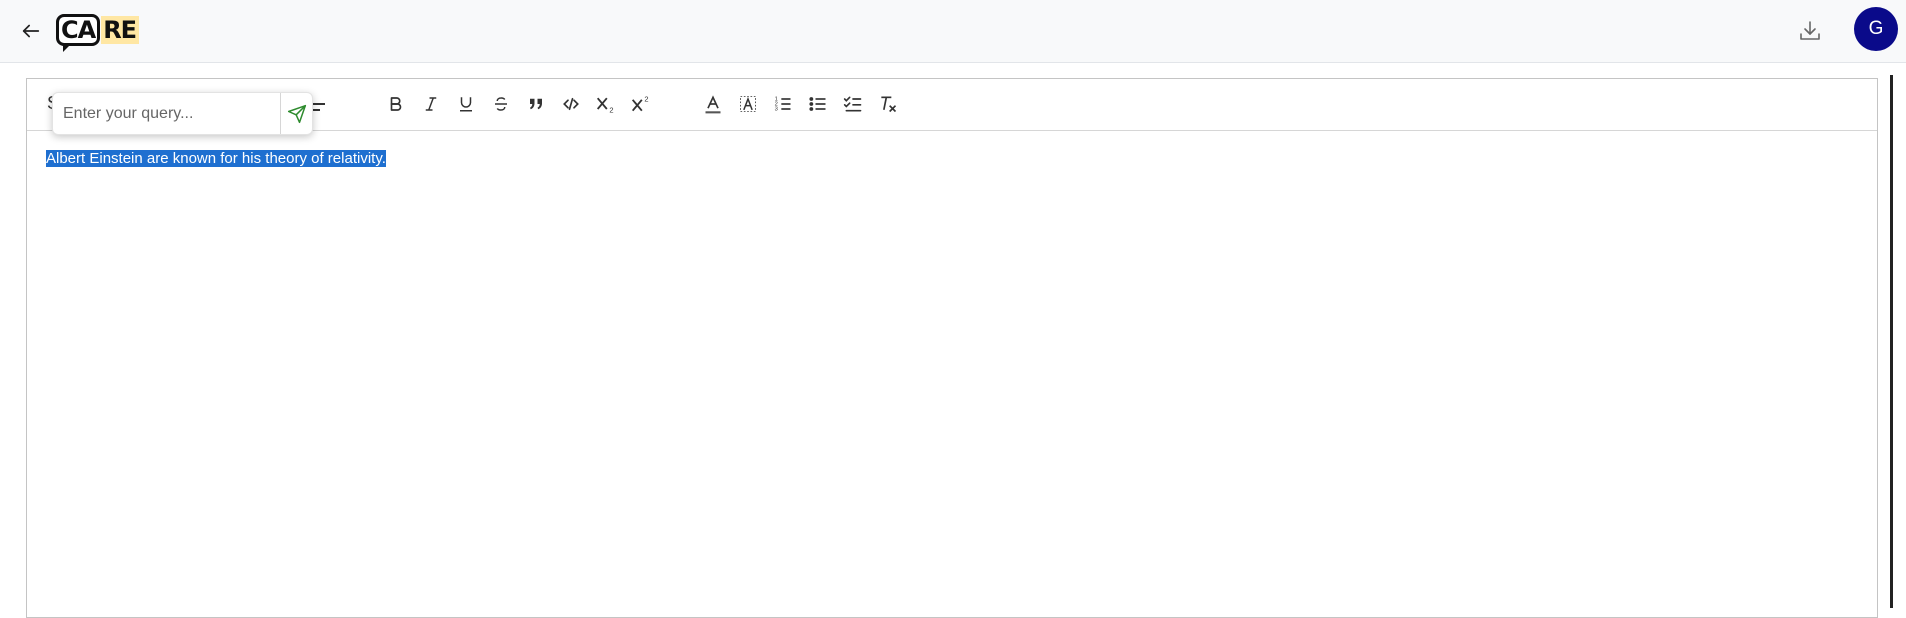 The height and width of the screenshot is (618, 1906). I want to click on underline-icon, so click(466, 104).